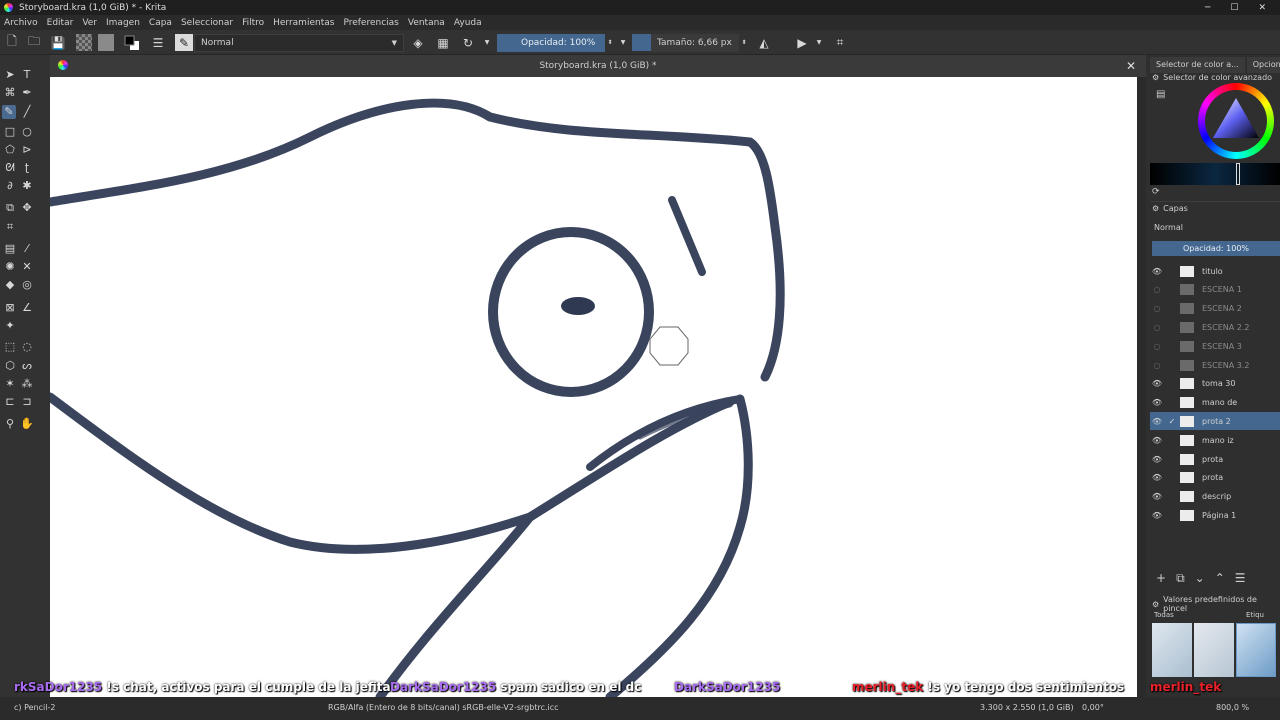 This screenshot has width=1280, height=720. What do you see at coordinates (10, 168) in the screenshot?
I see `bezier-tool-icon: ᘛ` at bounding box center [10, 168].